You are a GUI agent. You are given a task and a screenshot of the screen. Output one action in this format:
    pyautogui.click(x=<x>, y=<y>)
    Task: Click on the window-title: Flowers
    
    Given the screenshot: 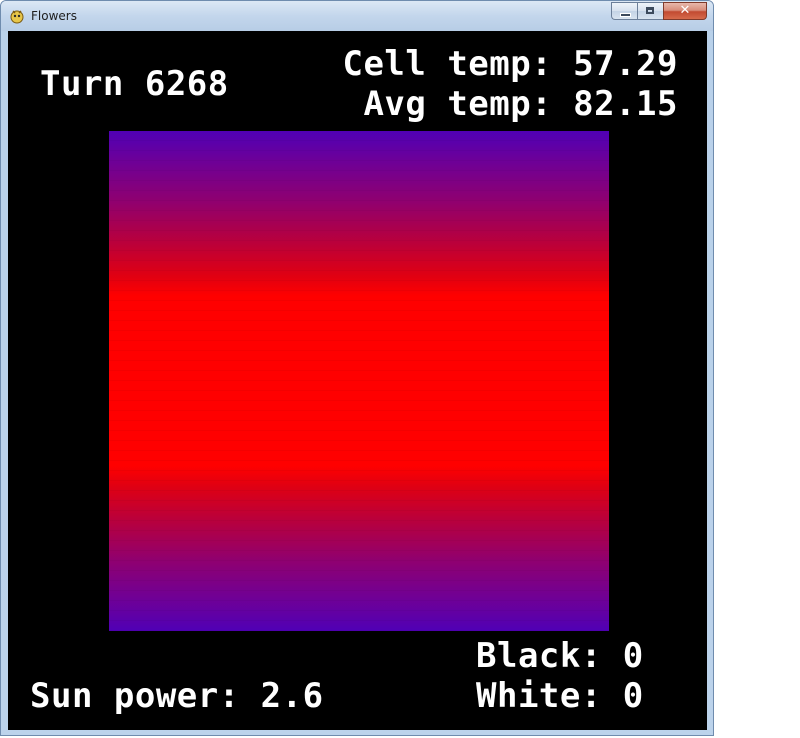 What is the action you would take?
    pyautogui.click(x=54, y=16)
    